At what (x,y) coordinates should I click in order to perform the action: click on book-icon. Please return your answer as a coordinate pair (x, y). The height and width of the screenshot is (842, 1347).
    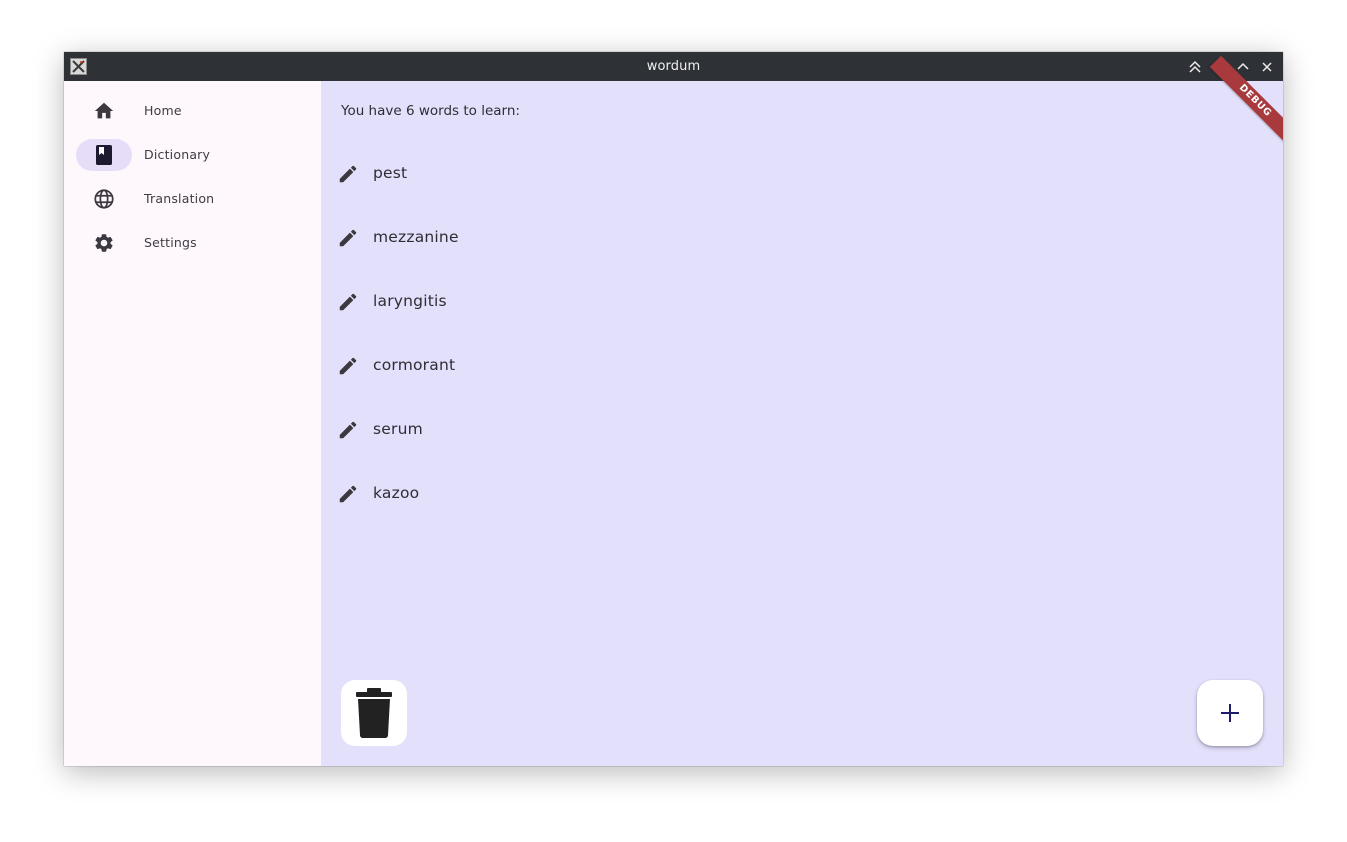
    Looking at the image, I should click on (104, 155).